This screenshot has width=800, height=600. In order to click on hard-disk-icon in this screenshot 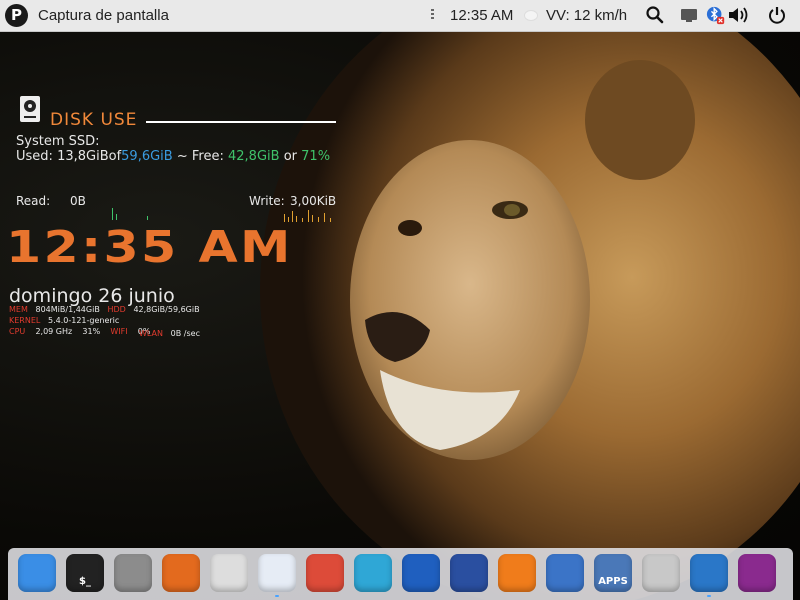, I will do `click(30, 109)`.